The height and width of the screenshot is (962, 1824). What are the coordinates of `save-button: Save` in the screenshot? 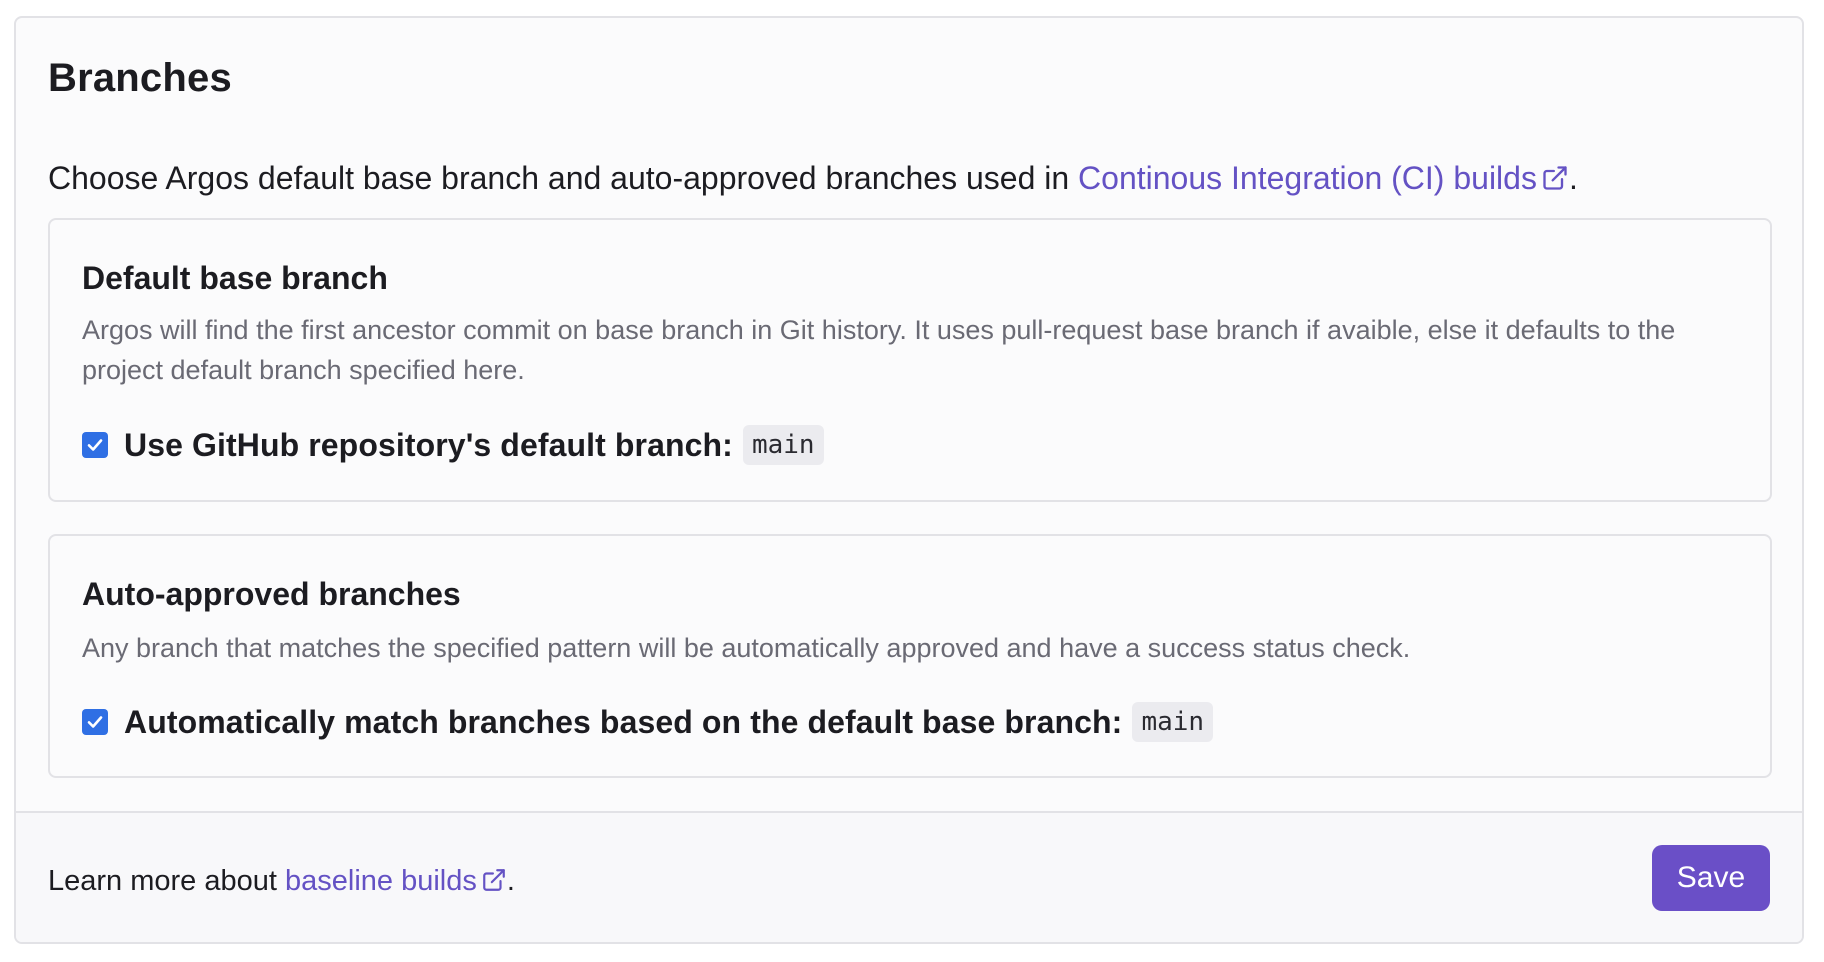 It's located at (1711, 878).